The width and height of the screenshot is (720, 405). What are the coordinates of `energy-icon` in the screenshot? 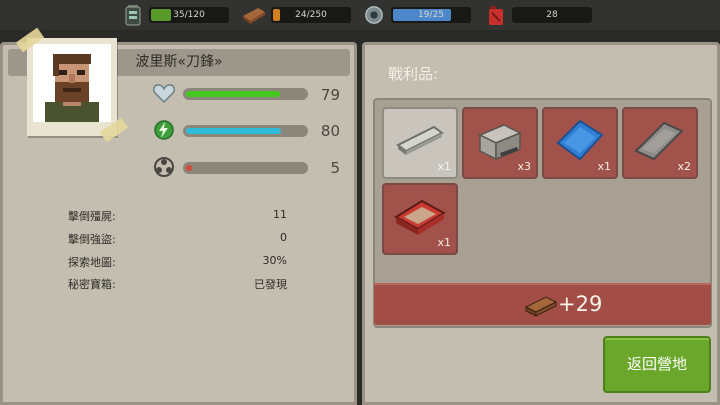 It's located at (164, 130).